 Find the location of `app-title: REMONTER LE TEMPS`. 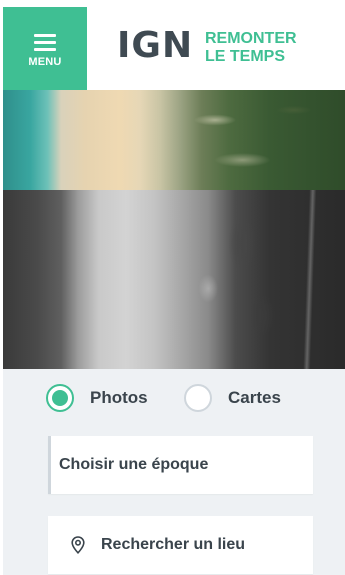

app-title: REMONTER LE TEMPS is located at coordinates (251, 48).